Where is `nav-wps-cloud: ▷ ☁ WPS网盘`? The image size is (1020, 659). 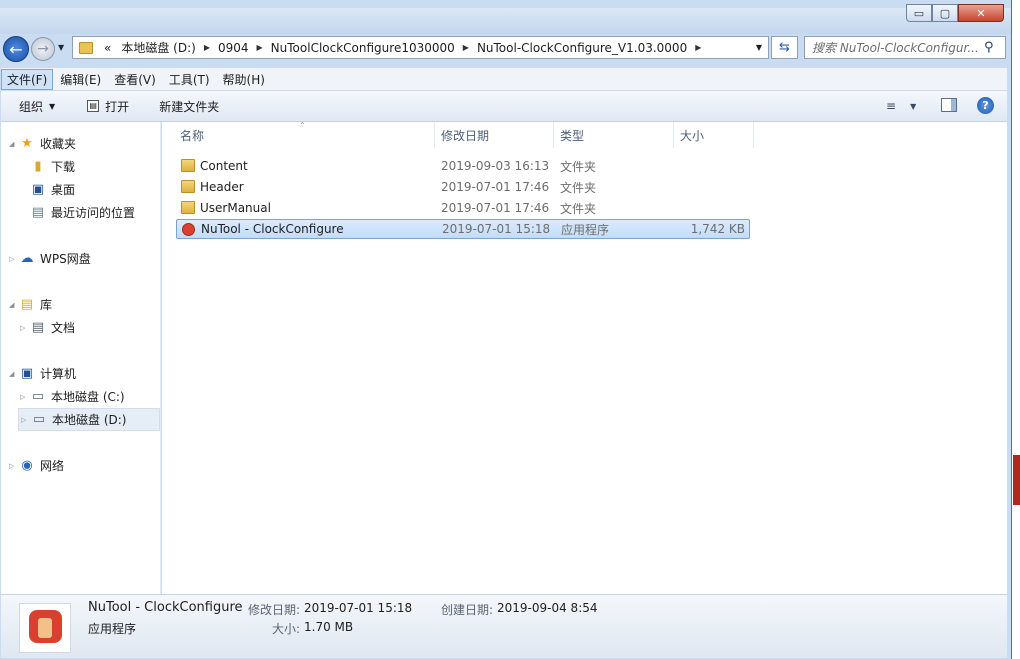
nav-wps-cloud: ▷ ☁ WPS网盘 is located at coordinates (50, 258).